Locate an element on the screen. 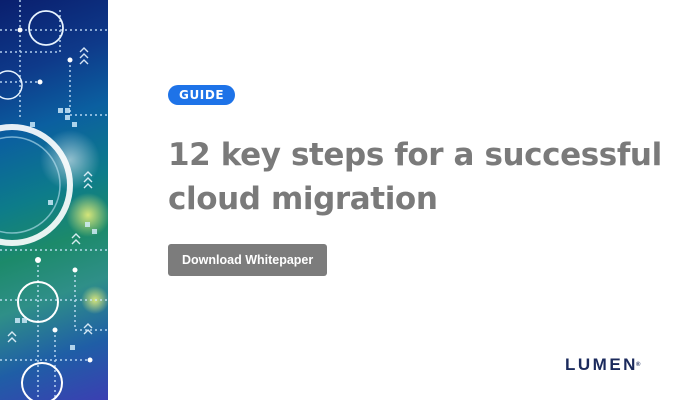 The image size is (680, 400). download-whitepaper-button: Download Whitepaper is located at coordinates (248, 260).